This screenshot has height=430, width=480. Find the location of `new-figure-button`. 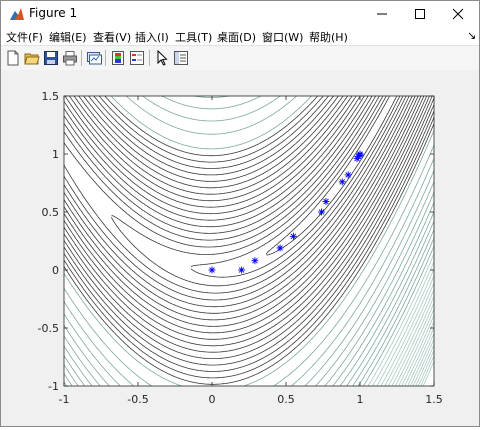

new-figure-button is located at coordinates (13, 58).